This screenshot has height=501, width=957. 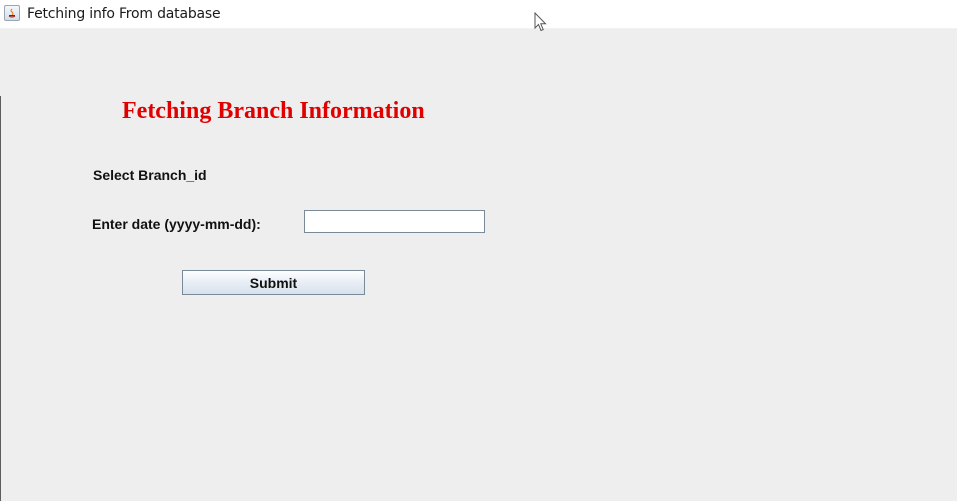 What do you see at coordinates (150, 175) in the screenshot?
I see `branch-id-label: Select Branch_id` at bounding box center [150, 175].